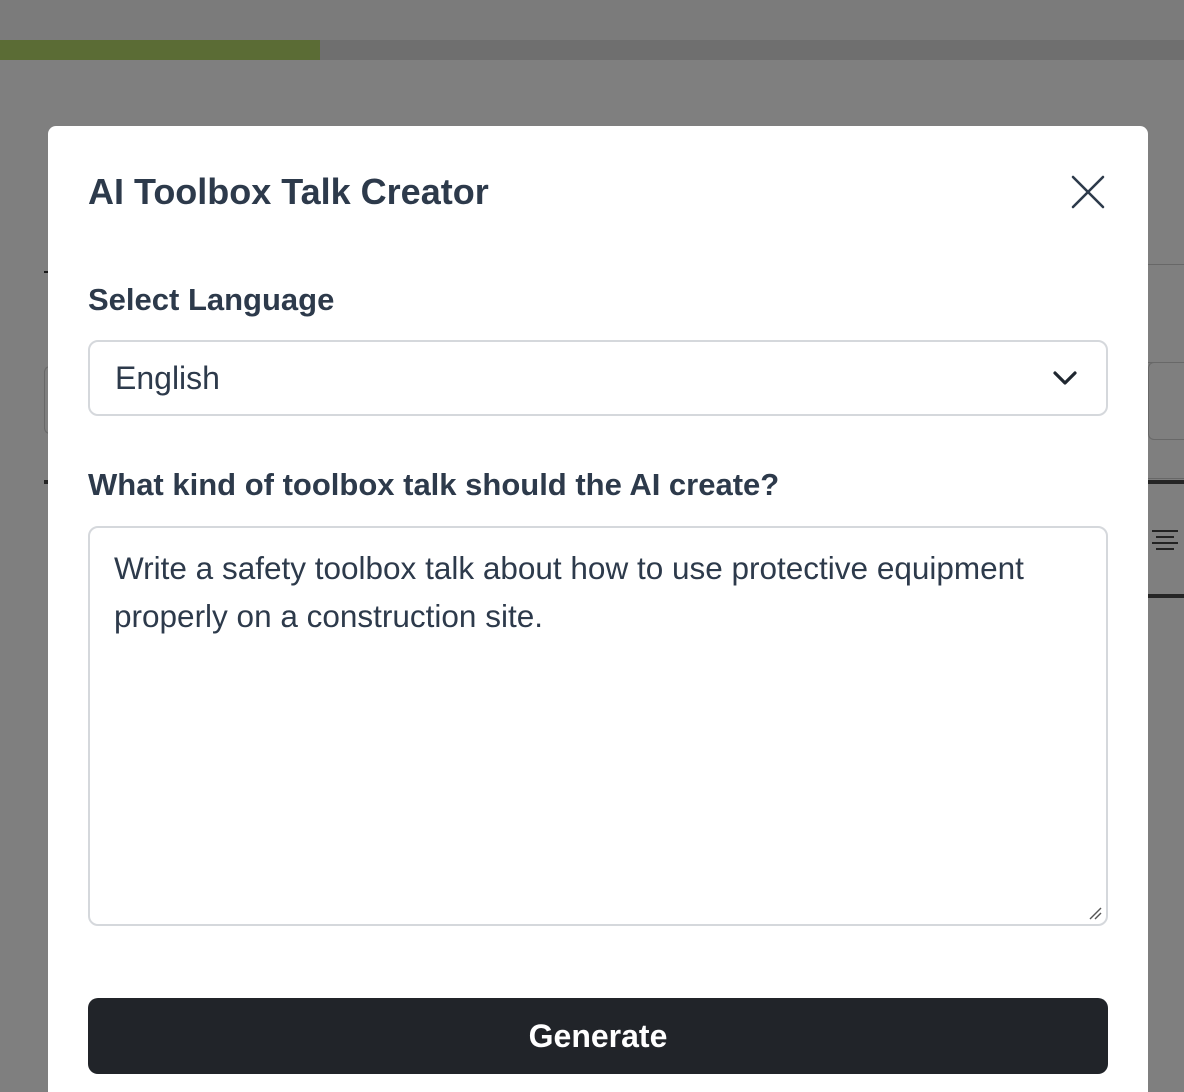 Image resolution: width=1184 pixels, height=1092 pixels. I want to click on dialog-title: AI Toolbox Talk Creator, so click(288, 191).